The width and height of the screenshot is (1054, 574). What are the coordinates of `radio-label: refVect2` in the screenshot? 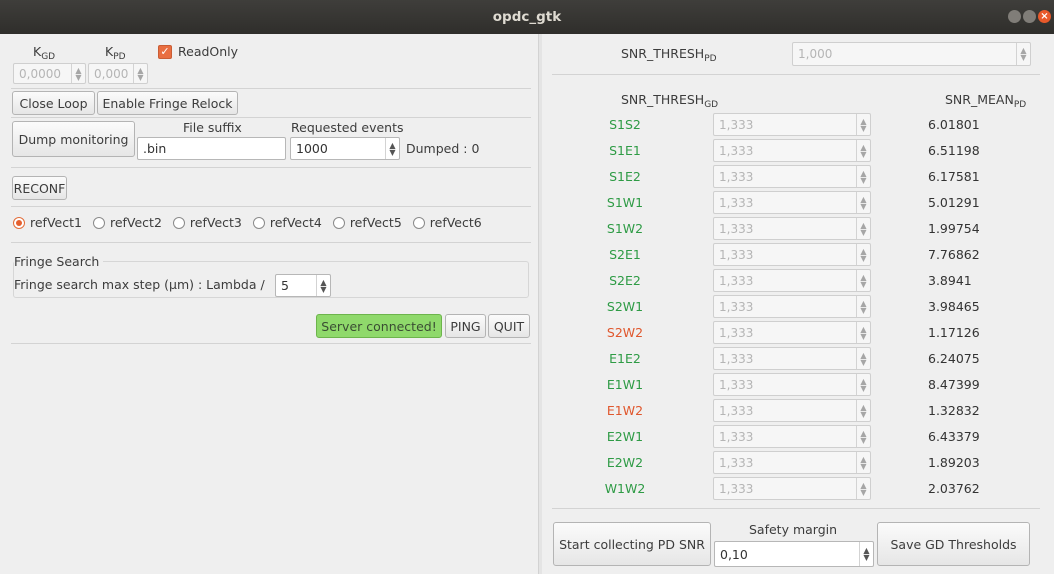 It's located at (135, 222).